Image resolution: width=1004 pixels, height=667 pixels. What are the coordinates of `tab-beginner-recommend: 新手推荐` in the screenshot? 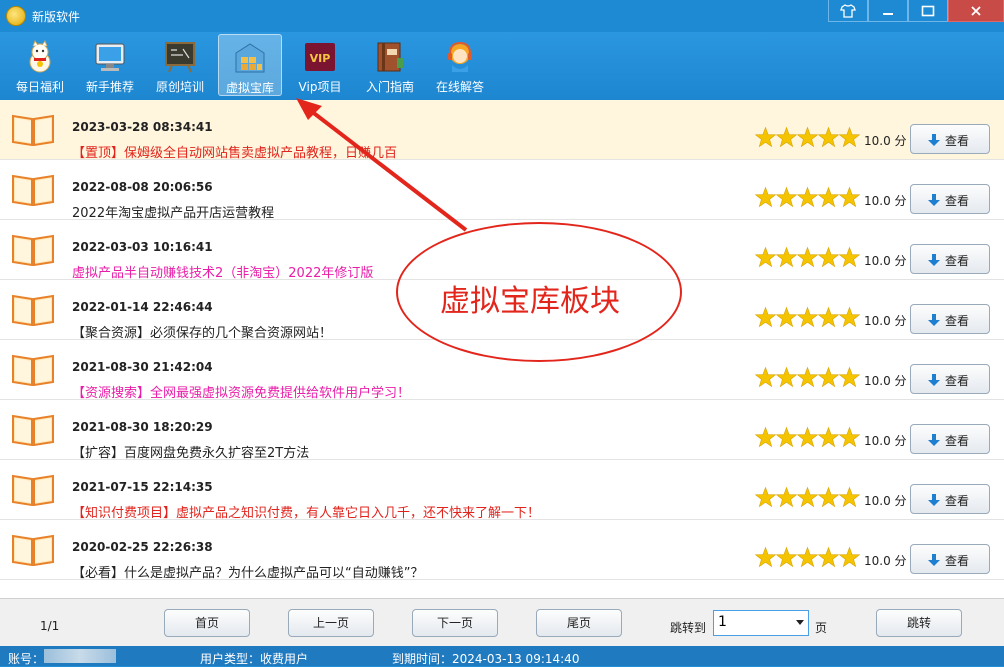 It's located at (110, 65).